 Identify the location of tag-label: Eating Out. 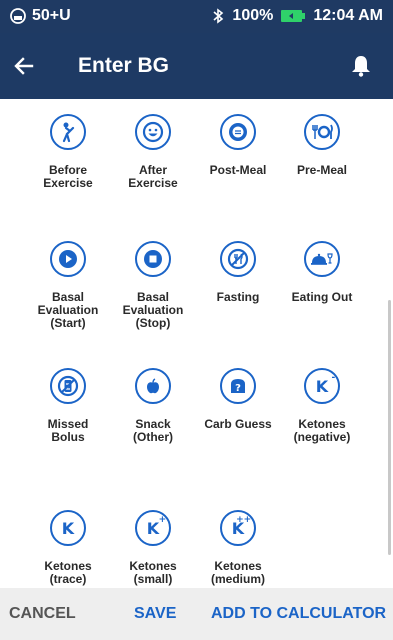
(322, 297).